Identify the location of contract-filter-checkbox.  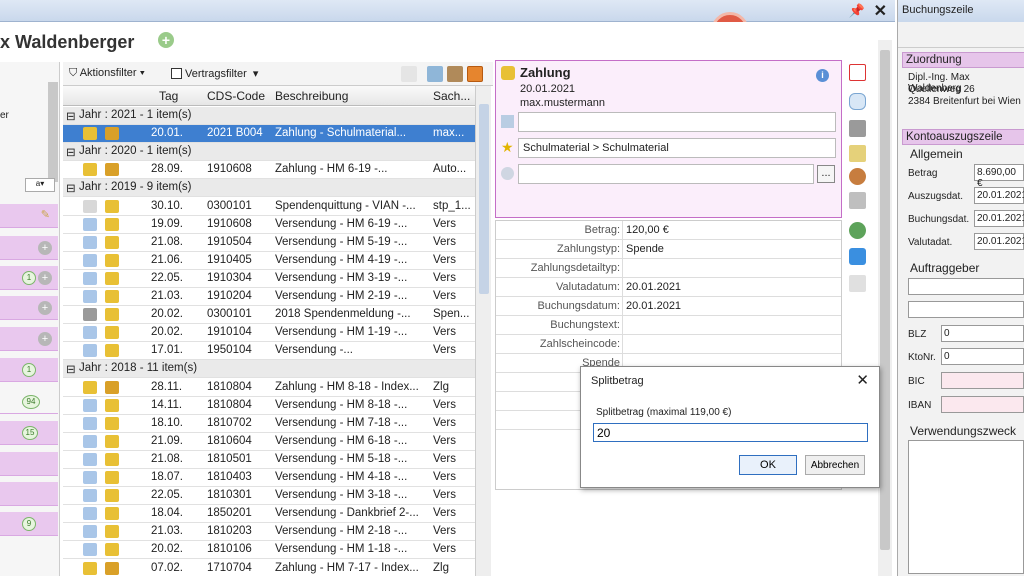
(176, 73).